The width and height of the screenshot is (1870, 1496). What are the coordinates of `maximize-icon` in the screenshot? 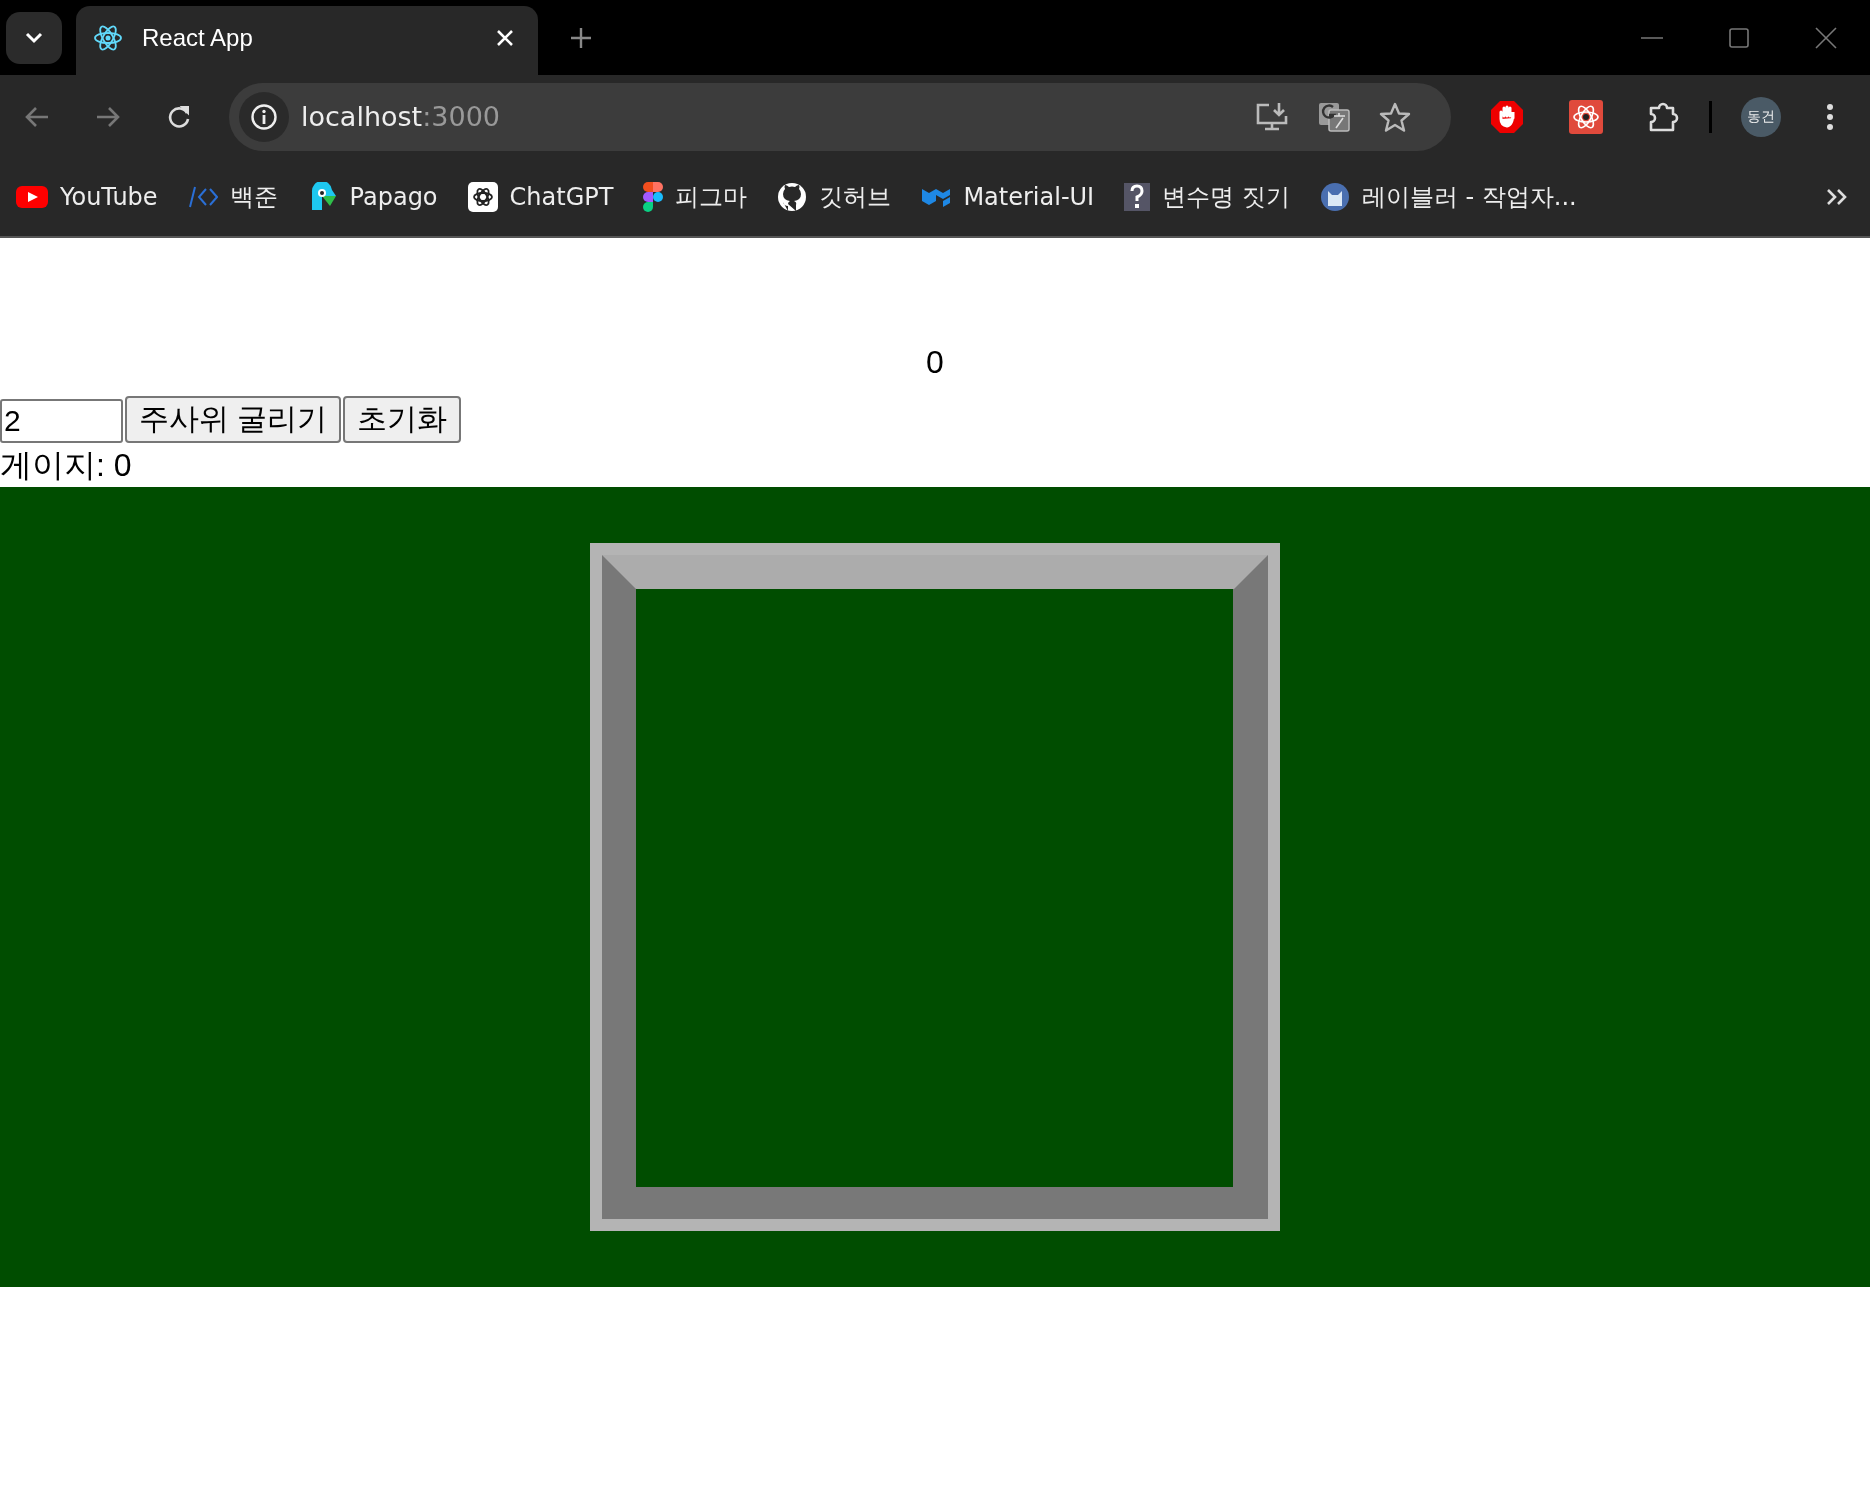 It's located at (1739, 37).